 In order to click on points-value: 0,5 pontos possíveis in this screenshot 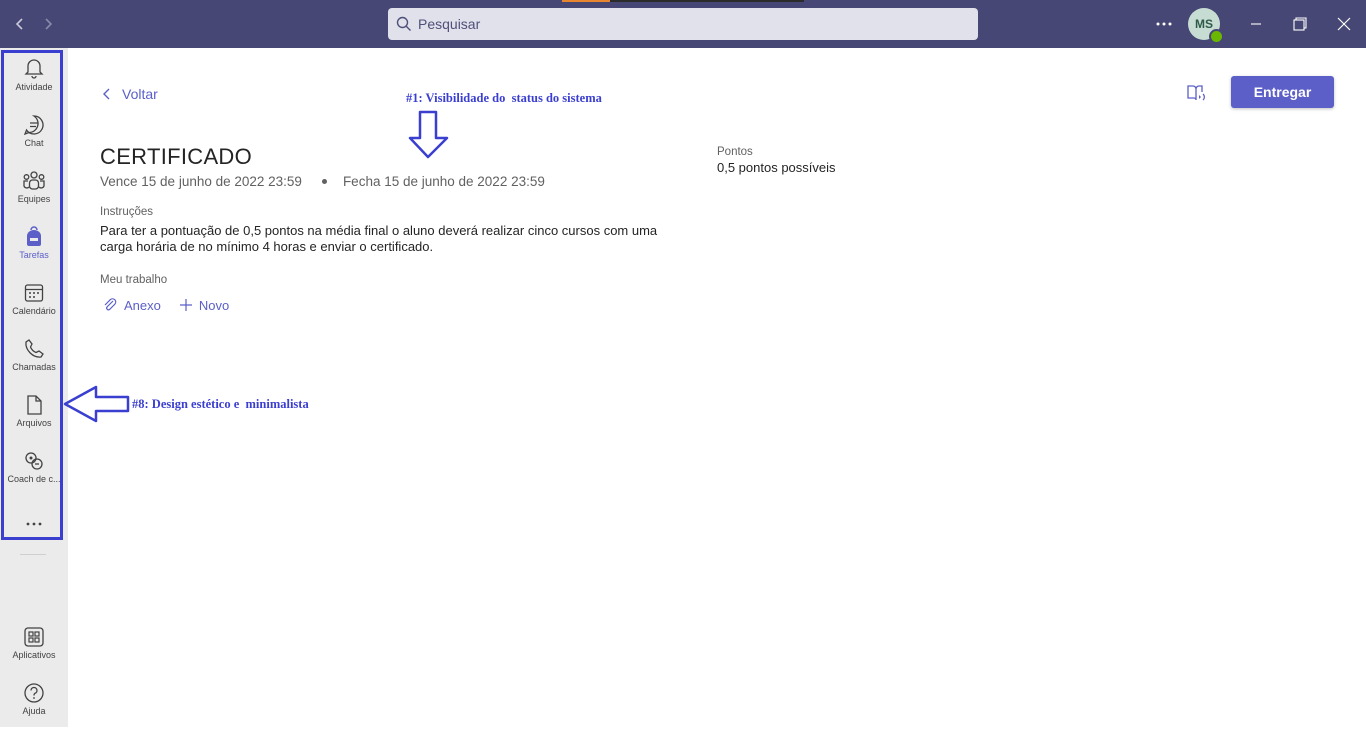, I will do `click(776, 167)`.